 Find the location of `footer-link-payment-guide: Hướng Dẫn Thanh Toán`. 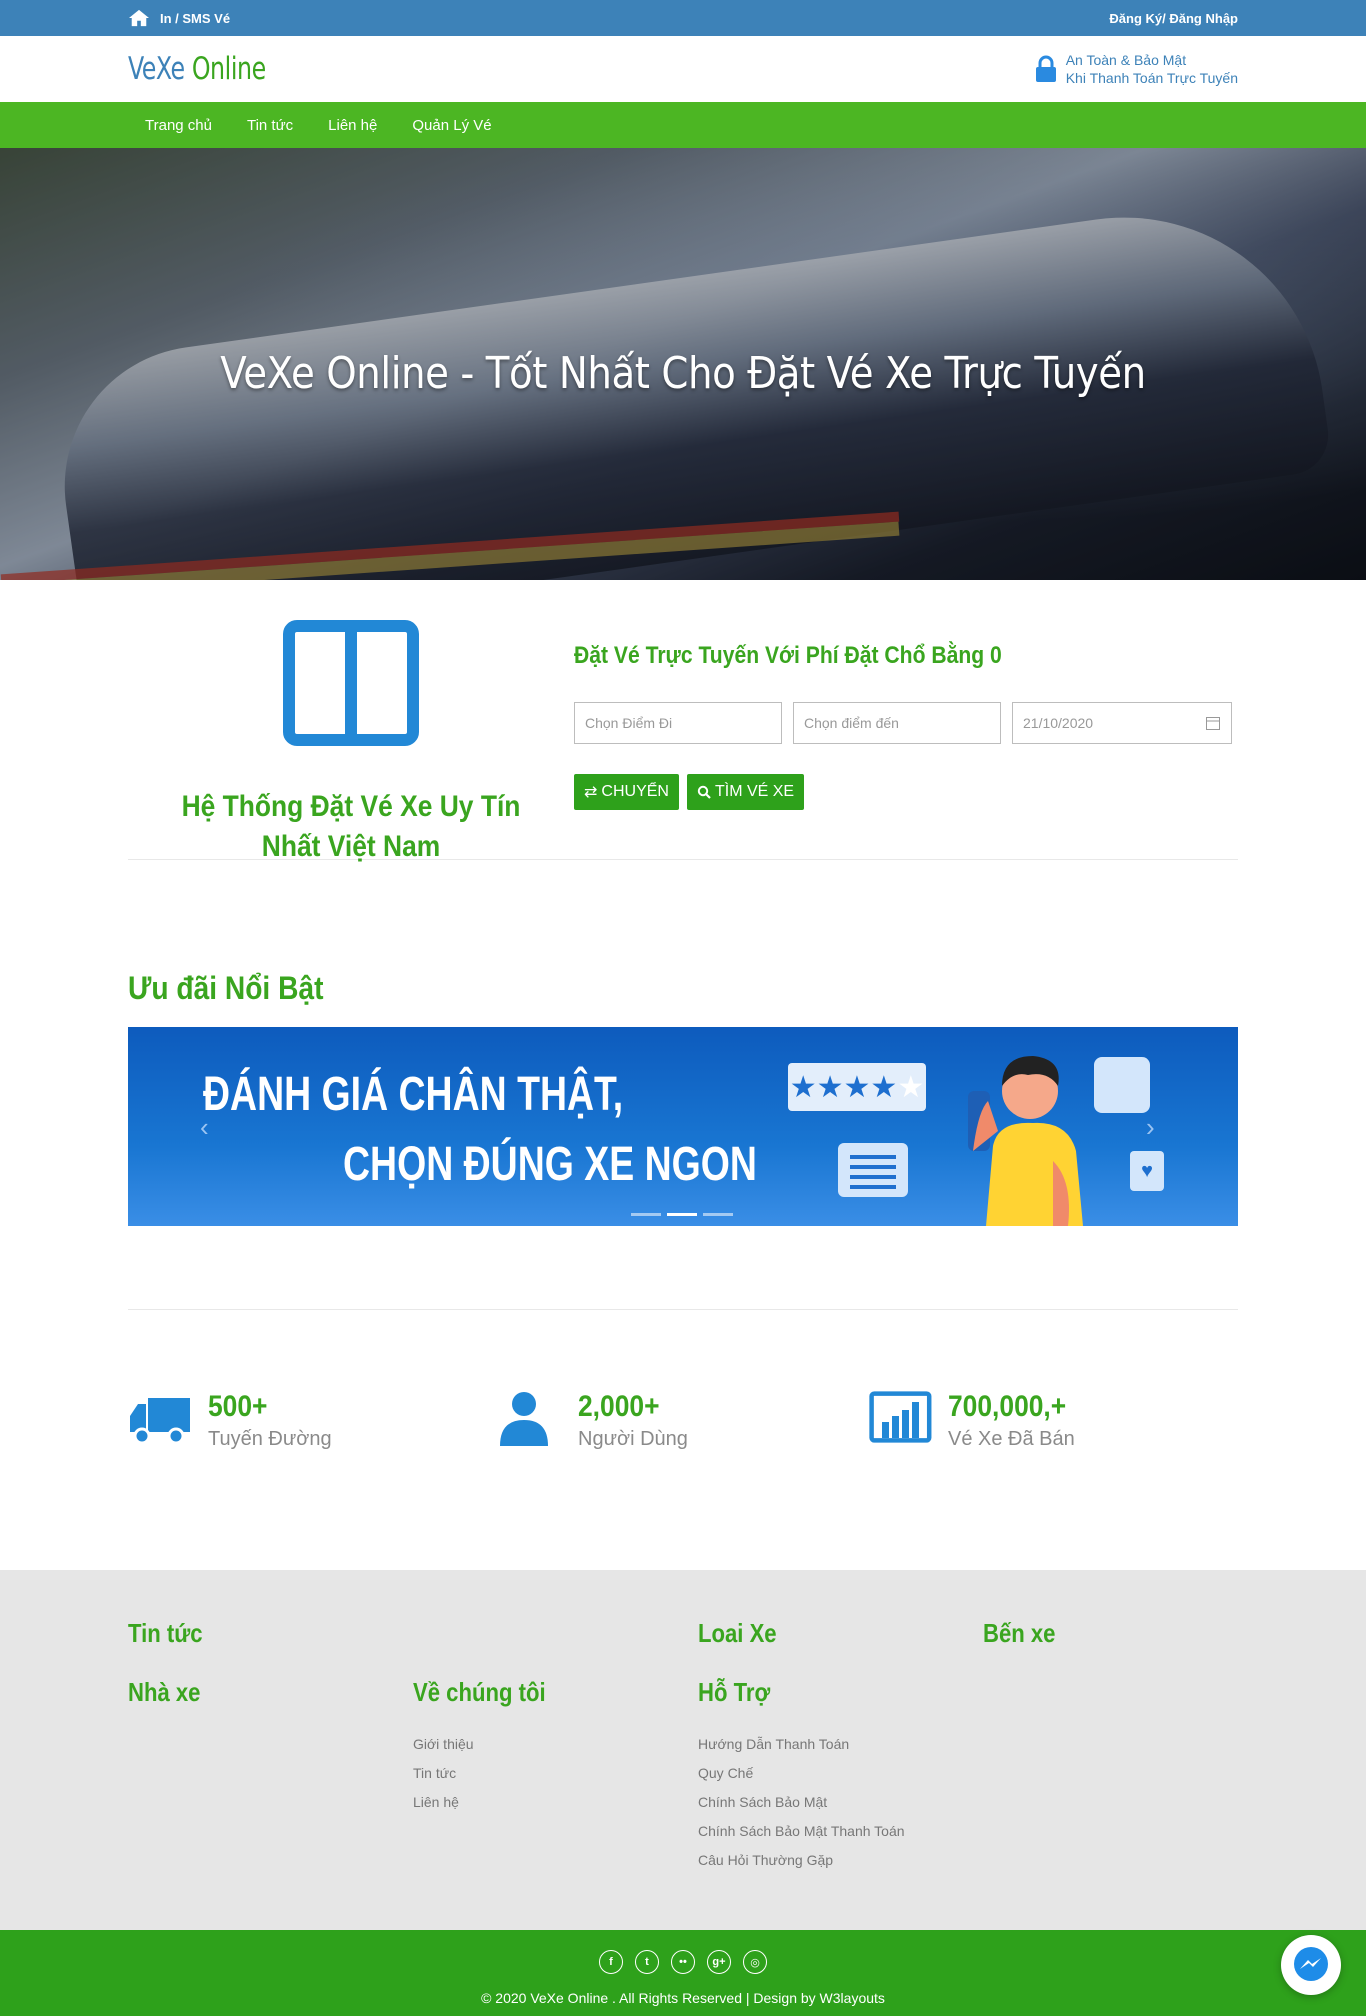

footer-link-payment-guide: Hướng Dẫn Thanh Toán is located at coordinates (840, 1750).